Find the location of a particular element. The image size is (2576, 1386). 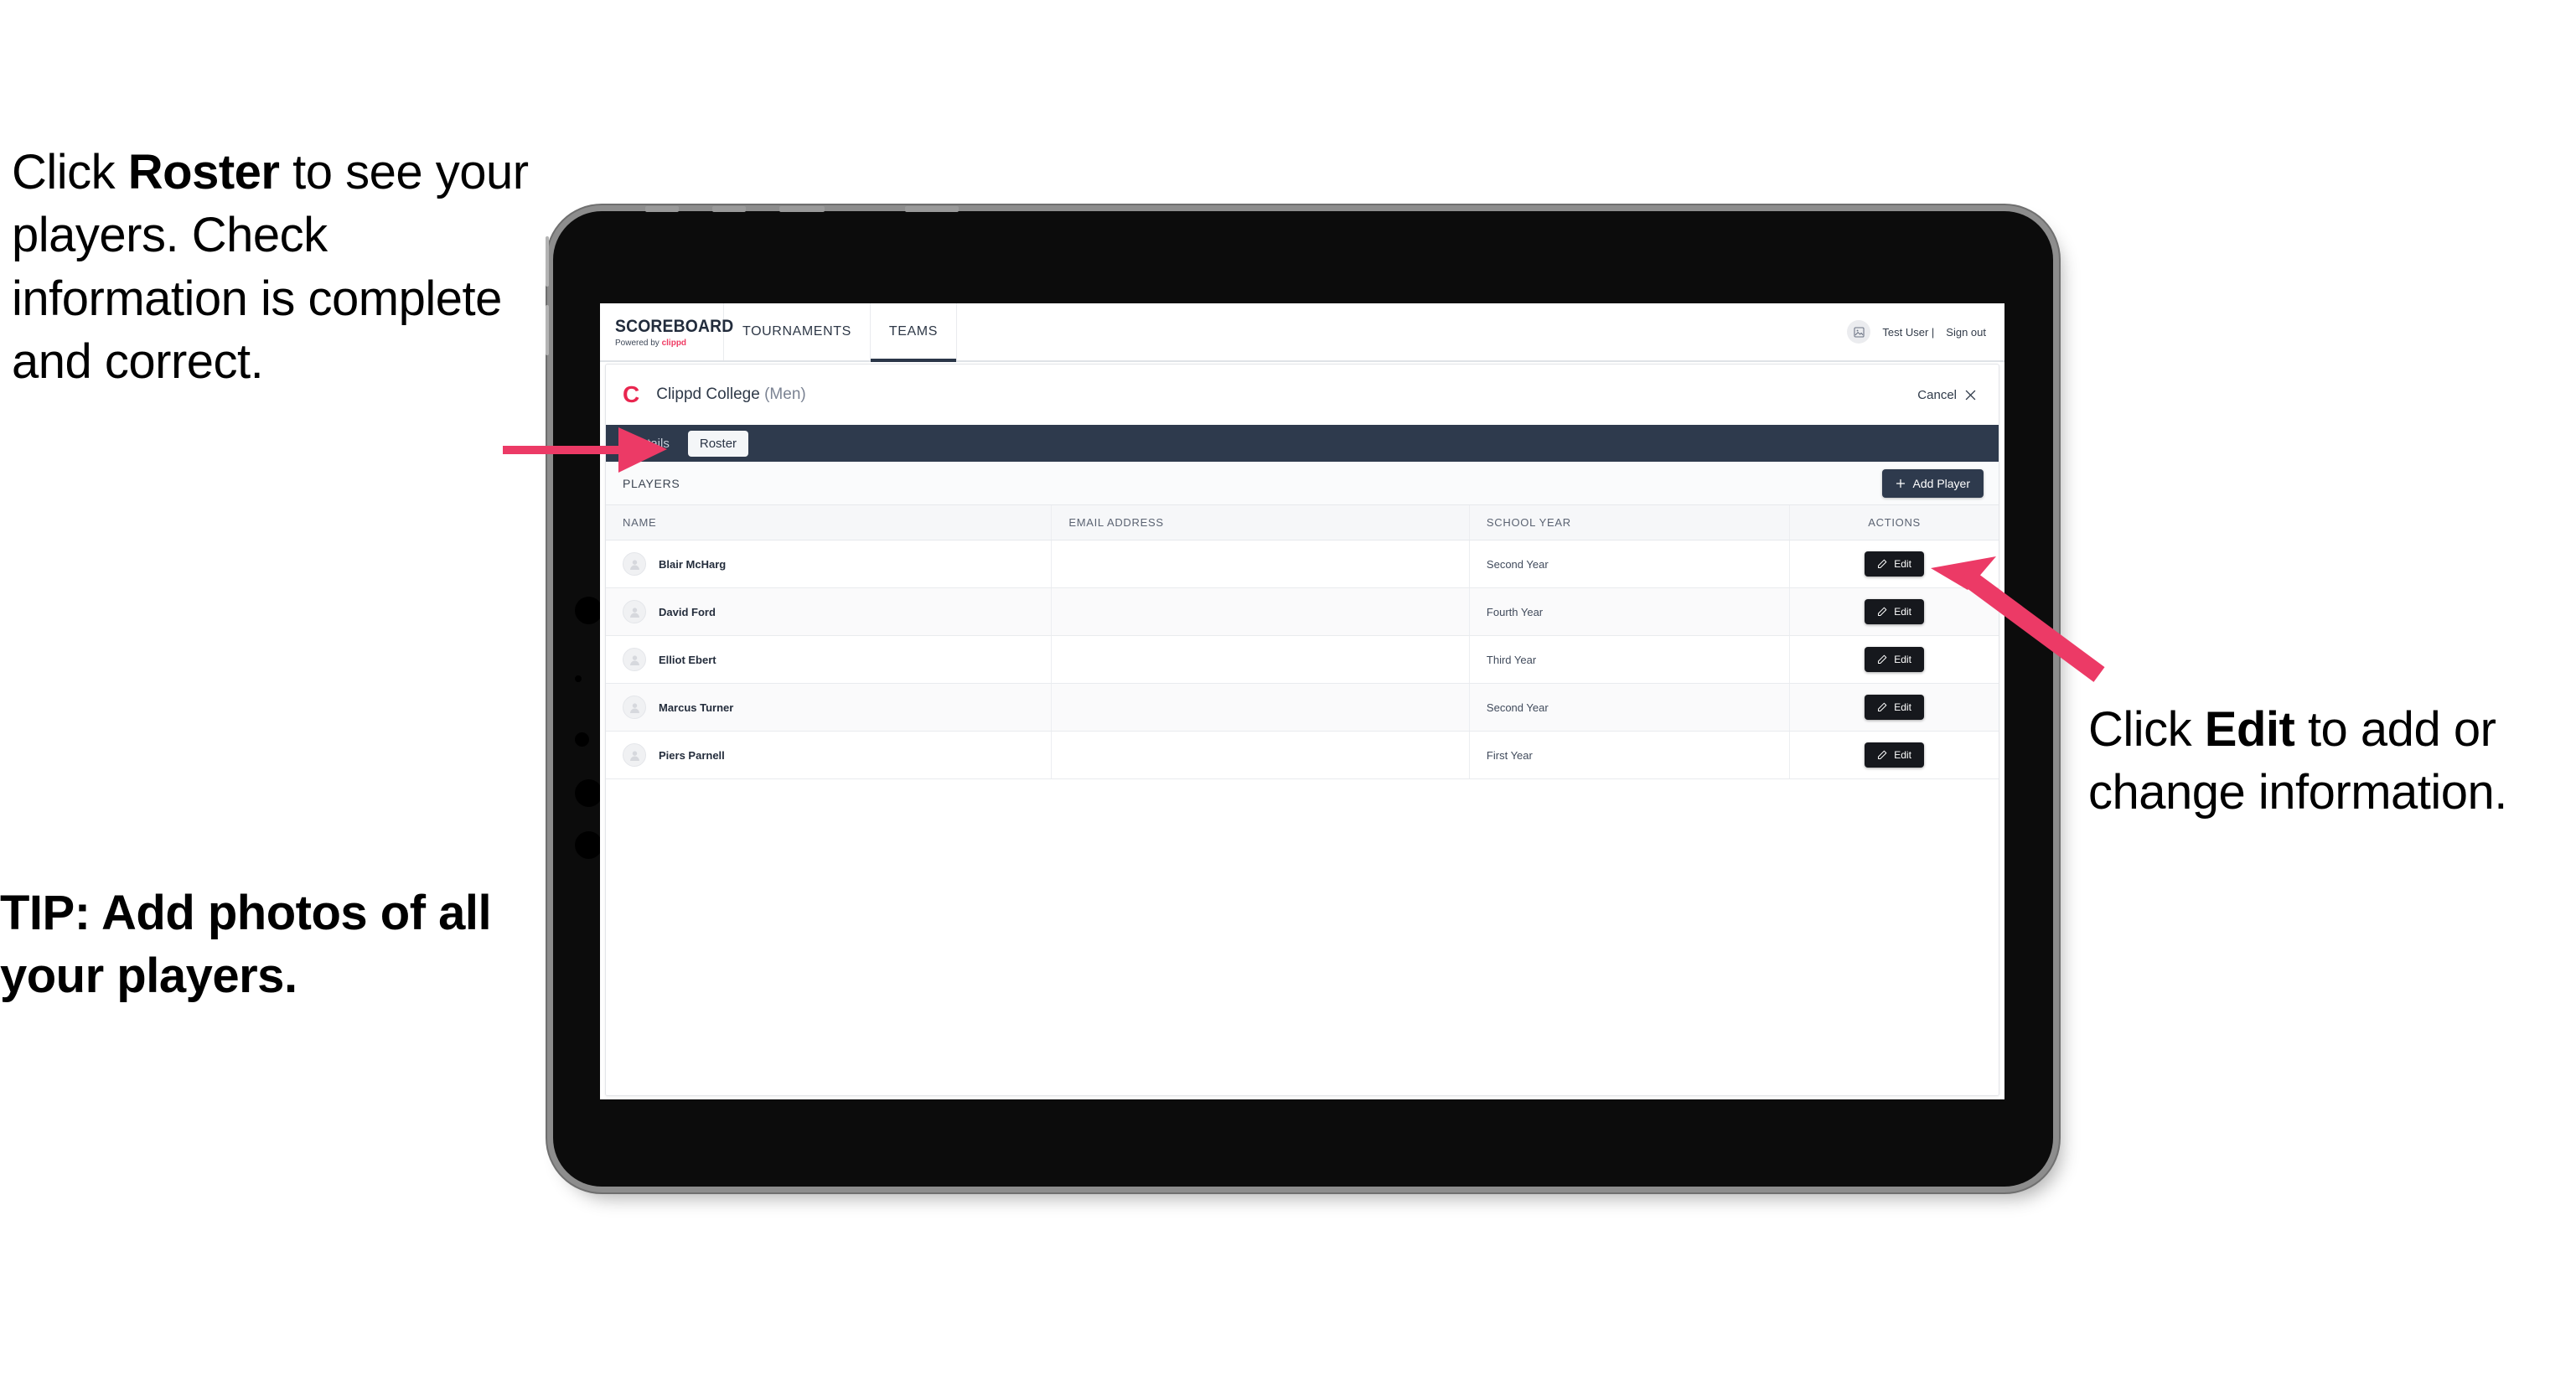

school-year-value: First Year is located at coordinates (1509, 755).